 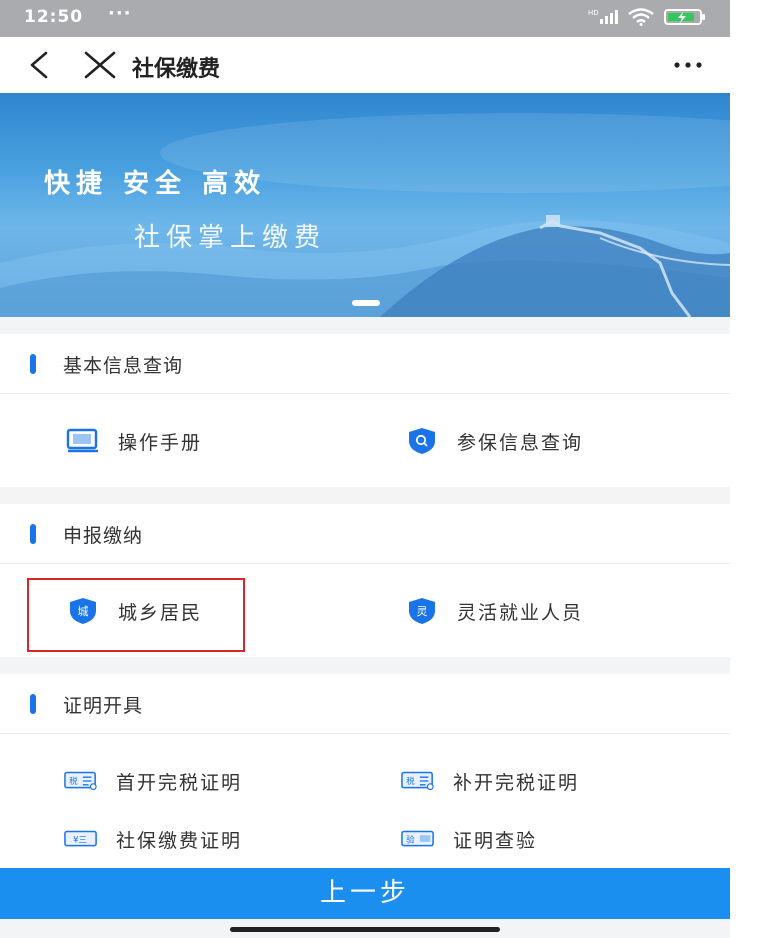 I want to click on shield-icon: 灵, so click(x=422, y=611).